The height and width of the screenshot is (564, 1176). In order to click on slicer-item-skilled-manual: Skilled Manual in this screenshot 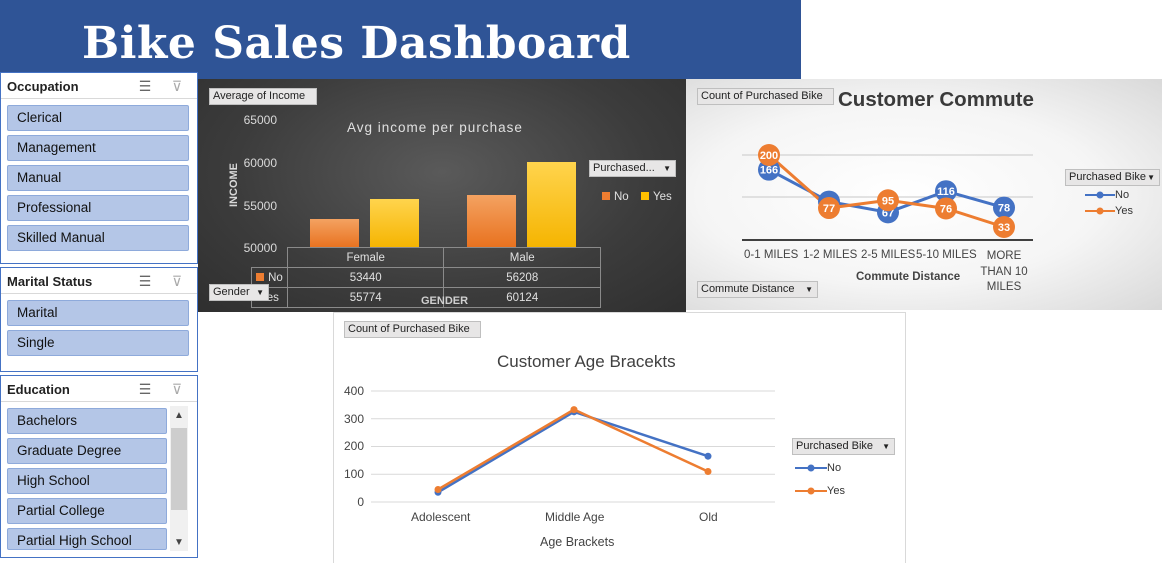, I will do `click(98, 238)`.